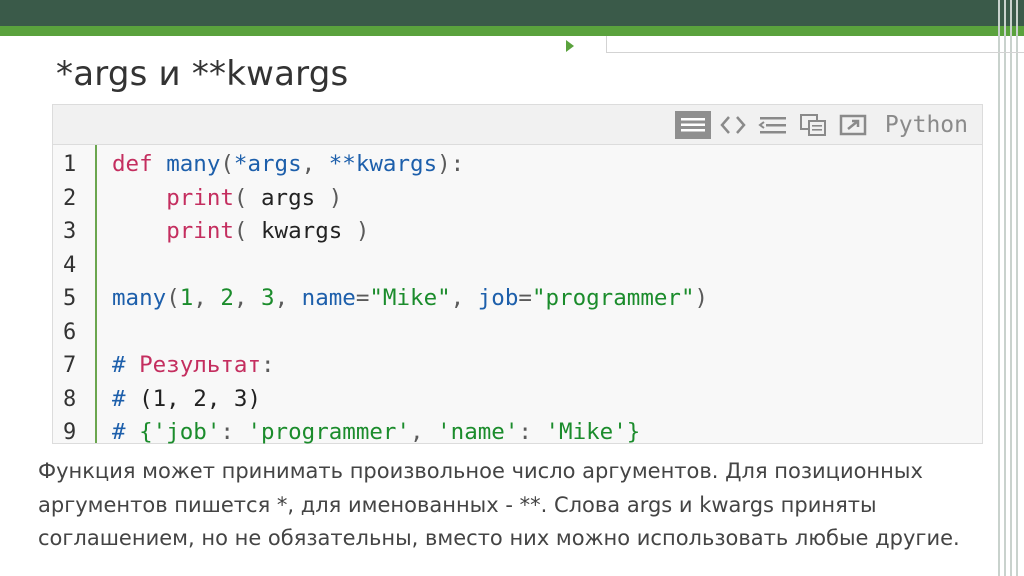  Describe the element at coordinates (926, 125) in the screenshot. I see `language-label: Python` at that location.